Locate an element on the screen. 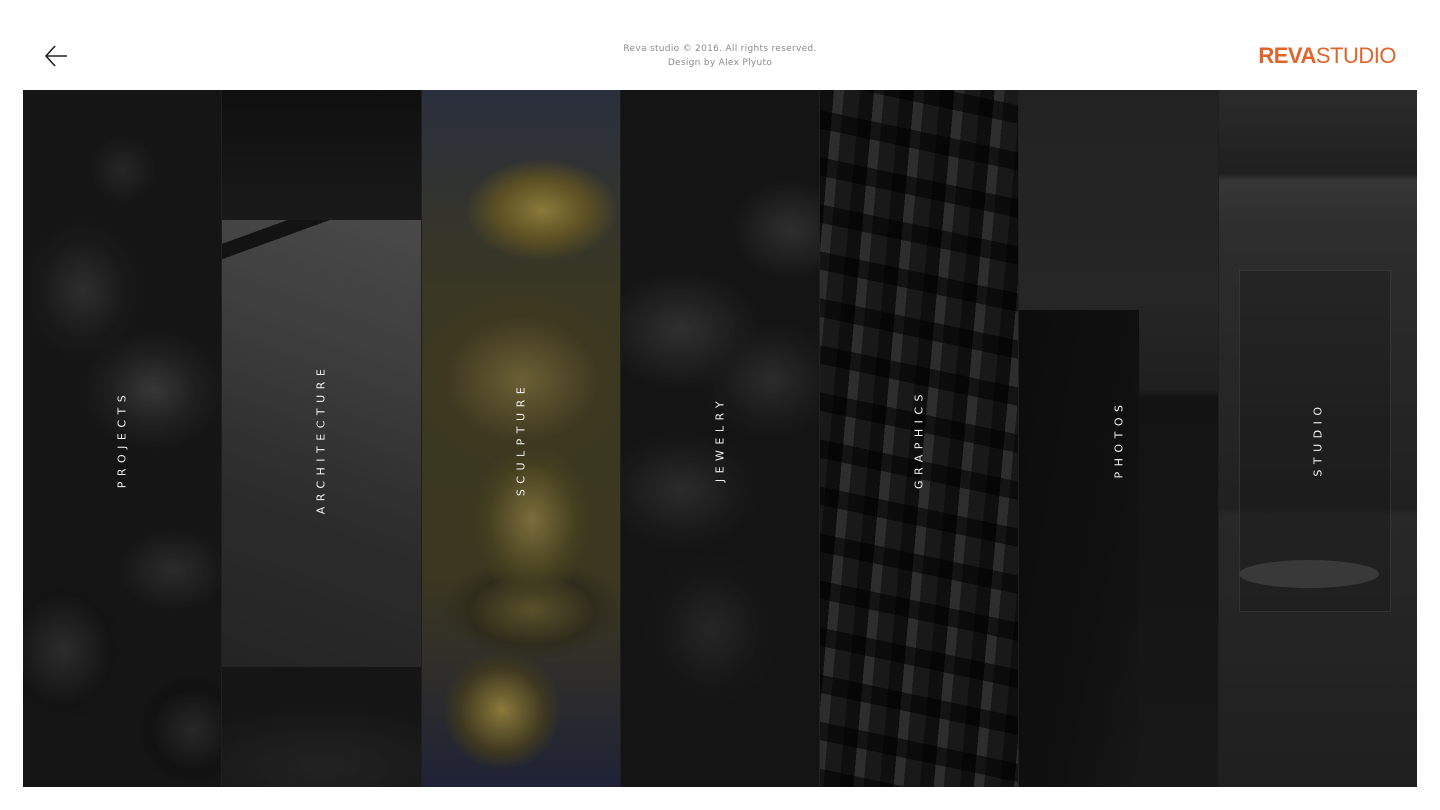 This screenshot has width=1440, height=810. panel-label-photos: PHOTOS is located at coordinates (1119, 438).